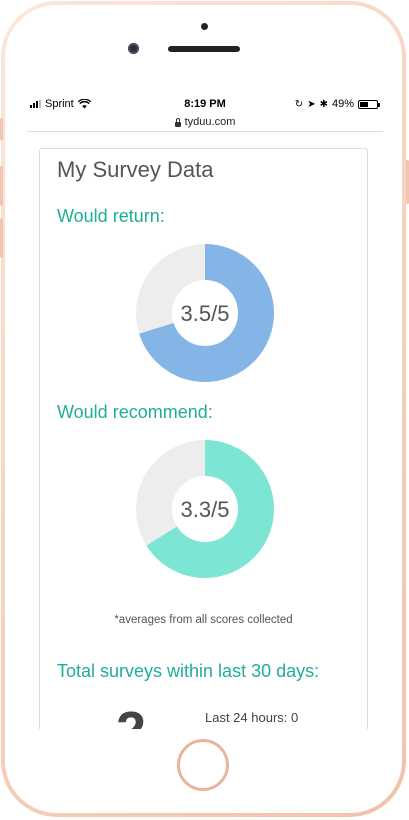 This screenshot has height=820, width=409. Describe the element at coordinates (311, 104) in the screenshot. I see `location-icon: ➤` at that location.